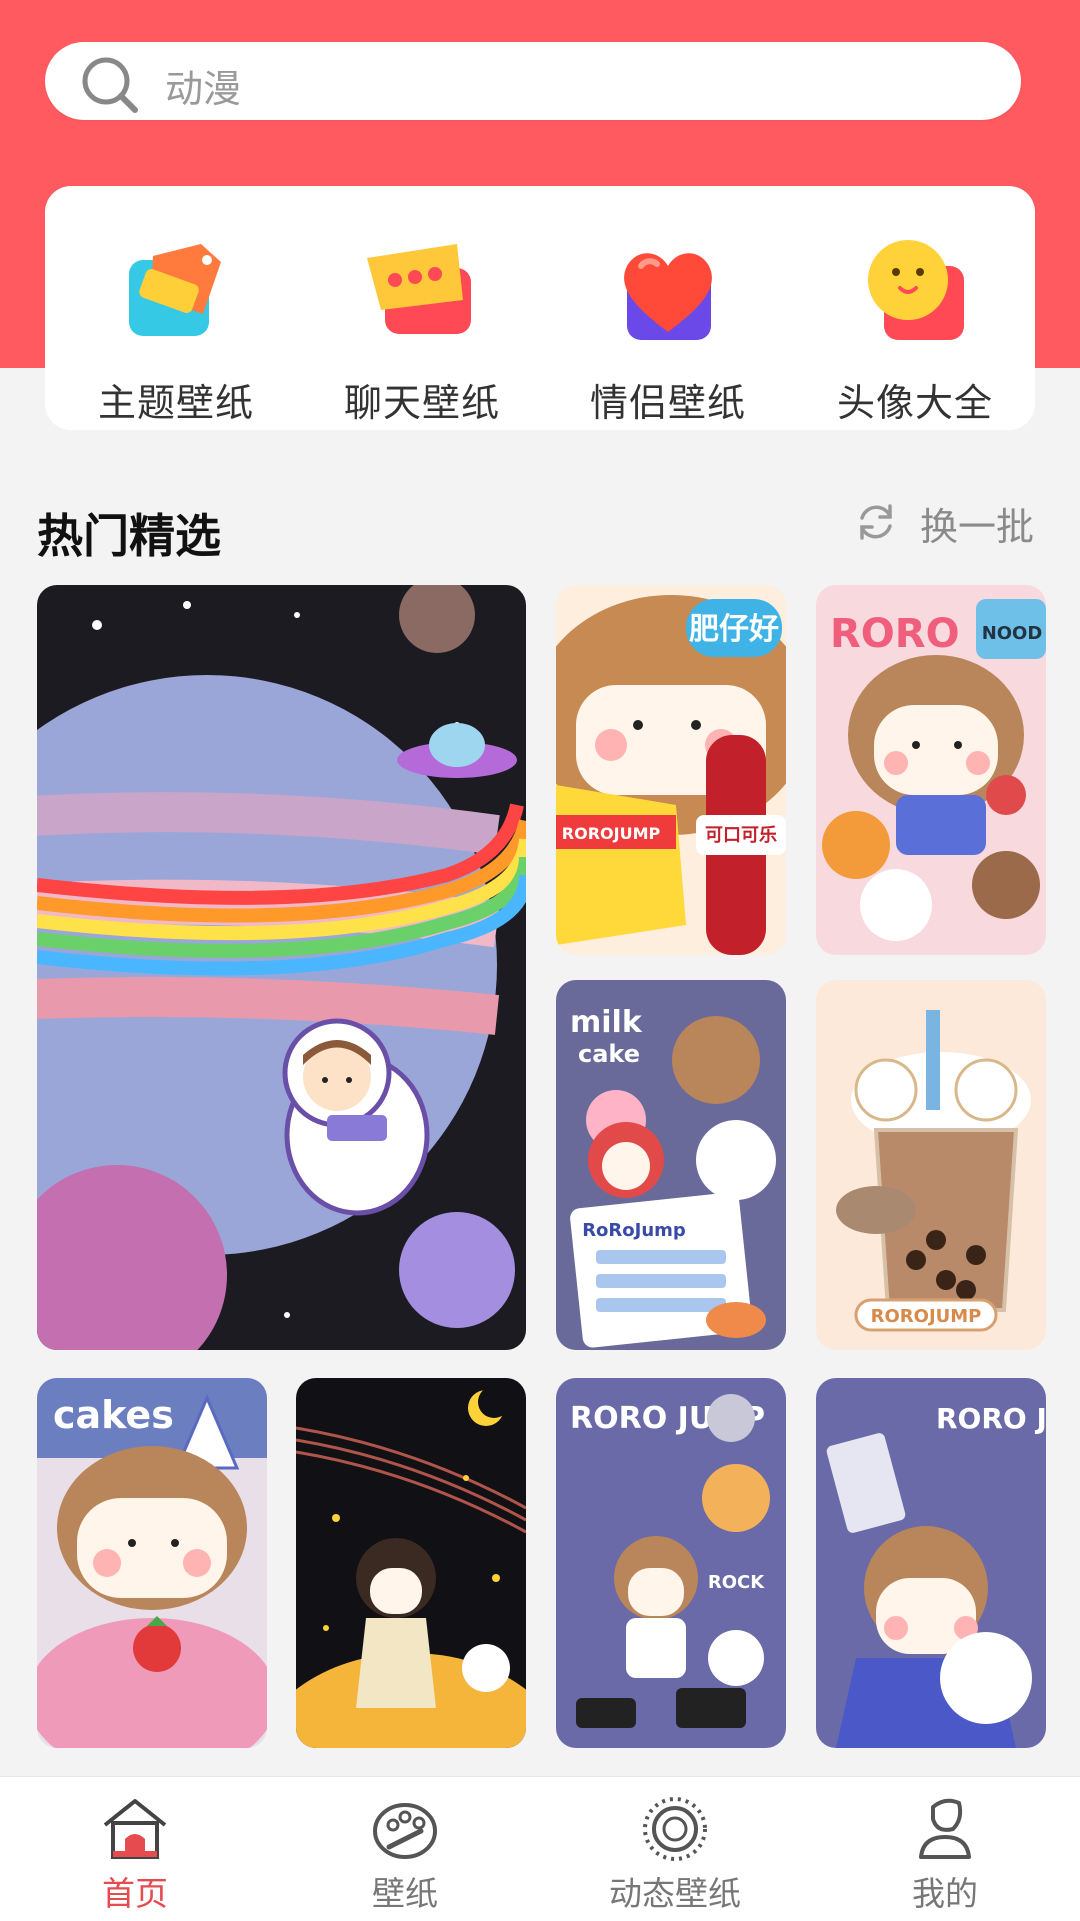 Image resolution: width=1080 pixels, height=1921 pixels. I want to click on section-title: 热门精选, so click(129, 536).